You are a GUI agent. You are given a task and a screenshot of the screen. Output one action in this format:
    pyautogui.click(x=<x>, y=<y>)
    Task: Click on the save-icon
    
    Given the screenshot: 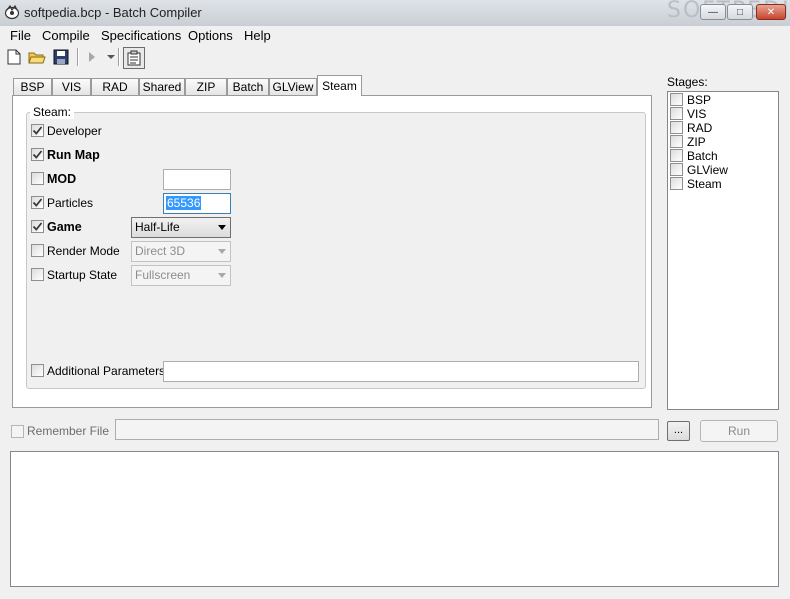 What is the action you would take?
    pyautogui.click(x=61, y=57)
    